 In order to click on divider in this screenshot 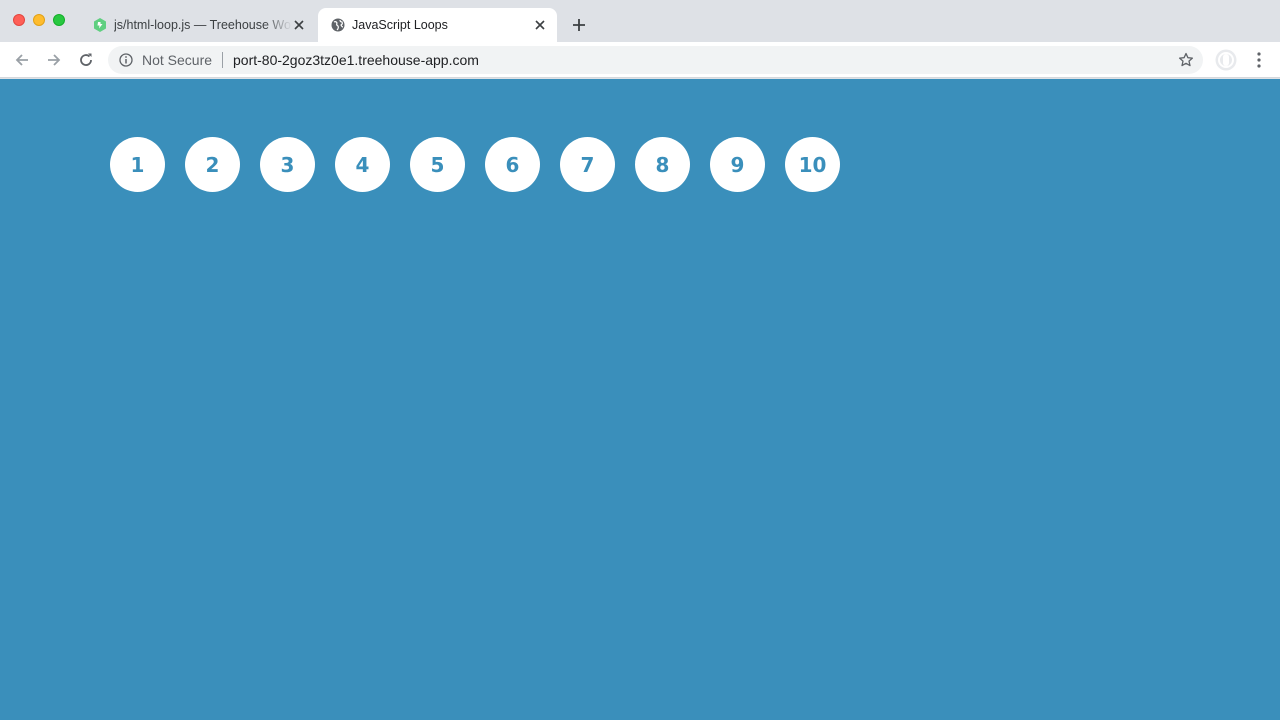, I will do `click(222, 60)`.